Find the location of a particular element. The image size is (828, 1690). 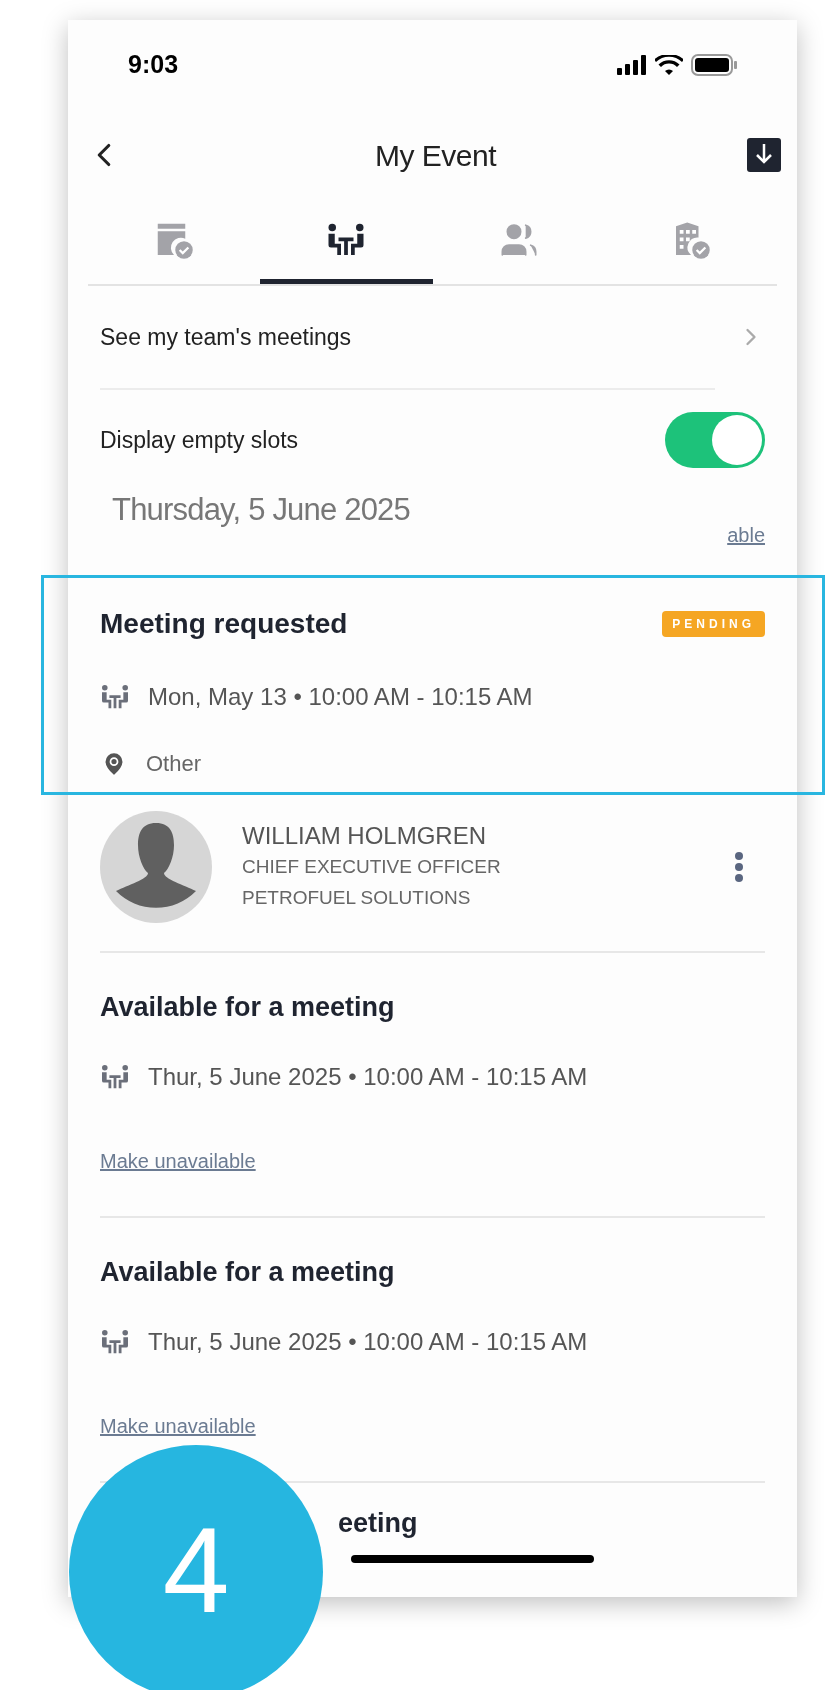

setting-label: Display empty slots is located at coordinates (199, 440).